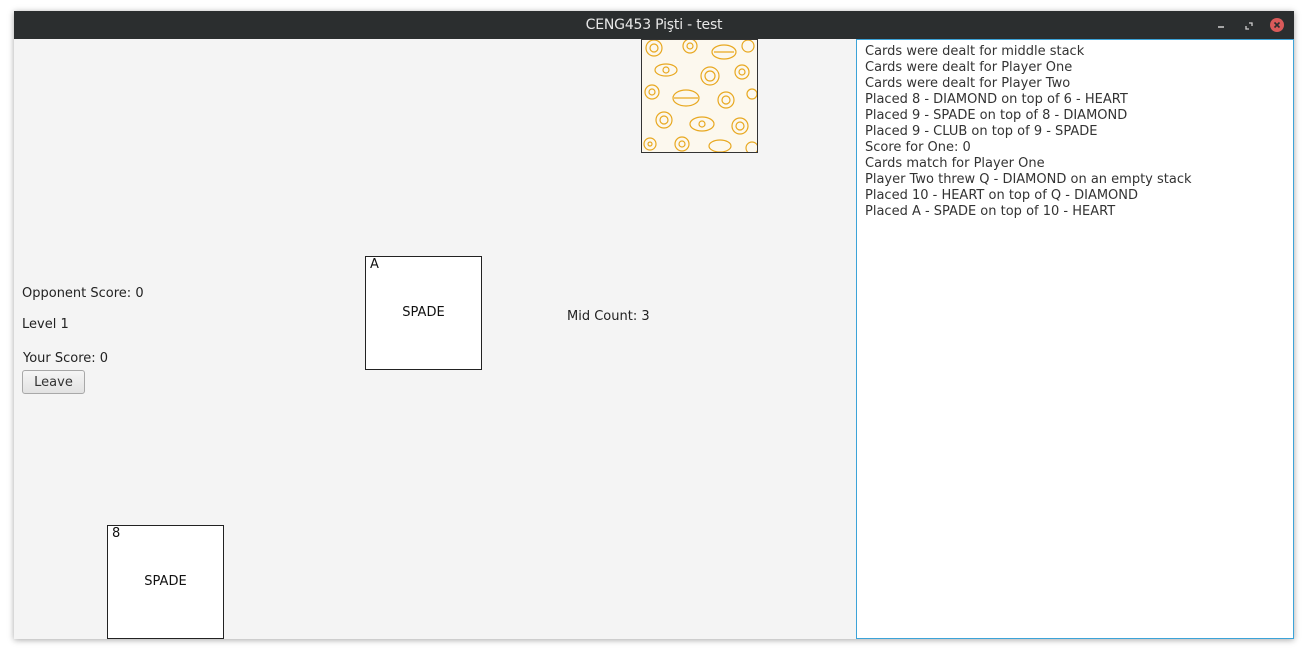 This screenshot has width=1308, height=656. Describe the element at coordinates (374, 264) in the screenshot. I see `card-rank: A` at that location.